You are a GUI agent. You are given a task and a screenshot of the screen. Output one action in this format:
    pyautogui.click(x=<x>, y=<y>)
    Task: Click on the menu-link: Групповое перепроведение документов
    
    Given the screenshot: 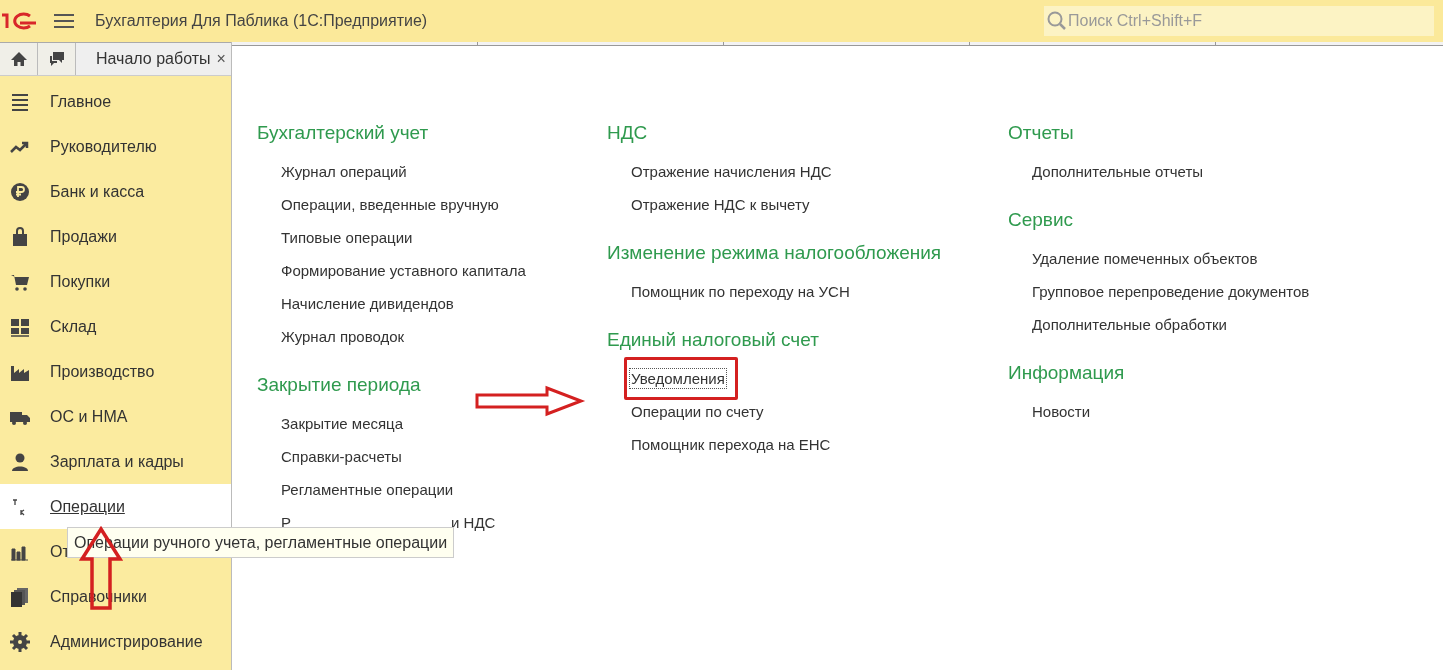 What is the action you would take?
    pyautogui.click(x=1171, y=291)
    